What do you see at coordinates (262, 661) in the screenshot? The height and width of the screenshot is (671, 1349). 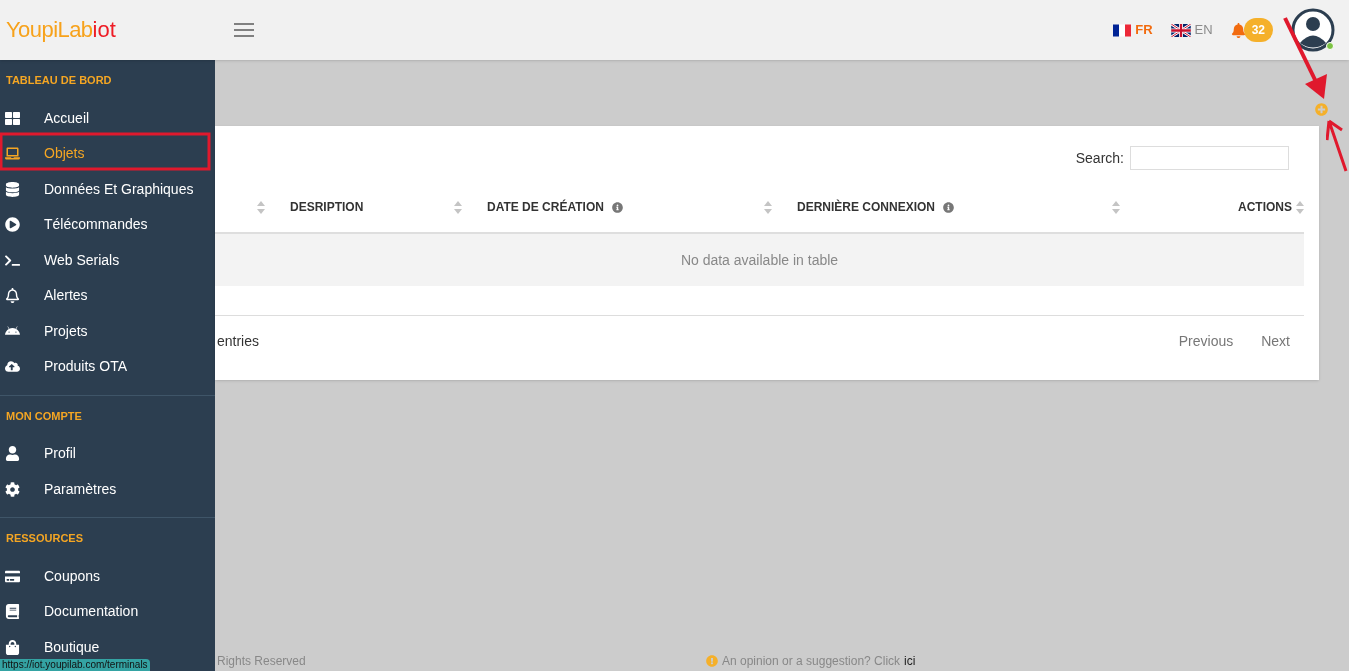 I see `copyright-text: Rights Reserved` at bounding box center [262, 661].